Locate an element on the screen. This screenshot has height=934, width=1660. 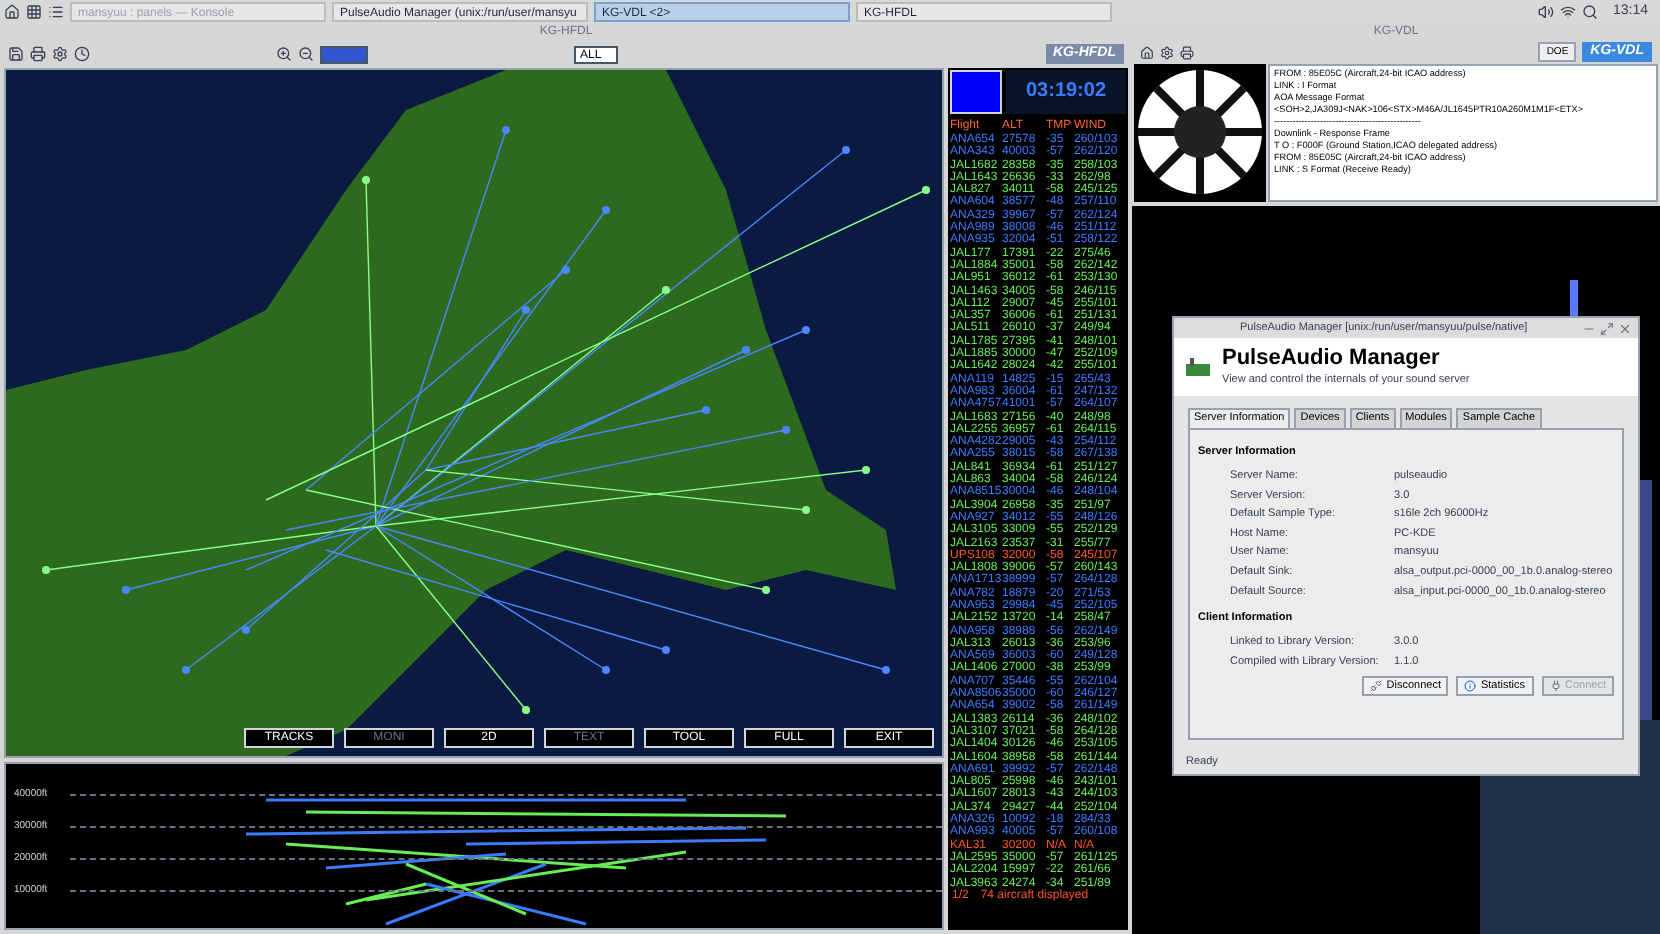
disconnect-icon is located at coordinates (1376, 686).